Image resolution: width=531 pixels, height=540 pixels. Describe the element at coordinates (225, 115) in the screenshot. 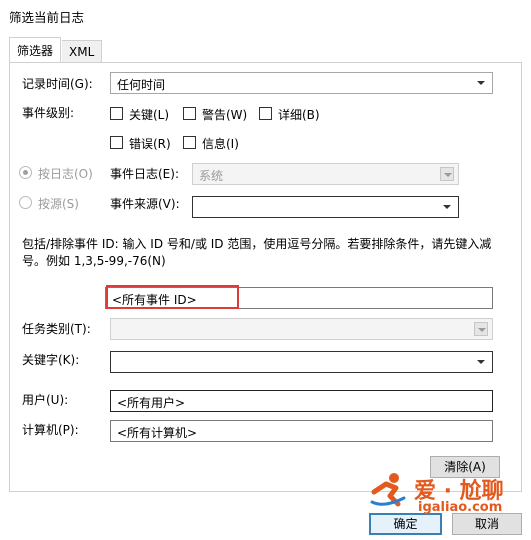

I see `checkbox-warning-label: 警告(W)` at that location.